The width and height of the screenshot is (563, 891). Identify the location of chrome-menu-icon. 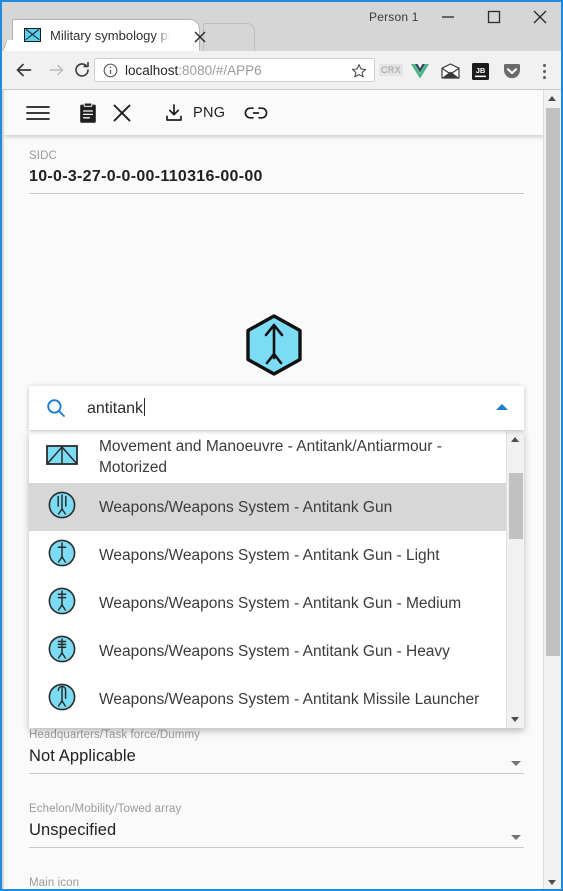
(544, 71).